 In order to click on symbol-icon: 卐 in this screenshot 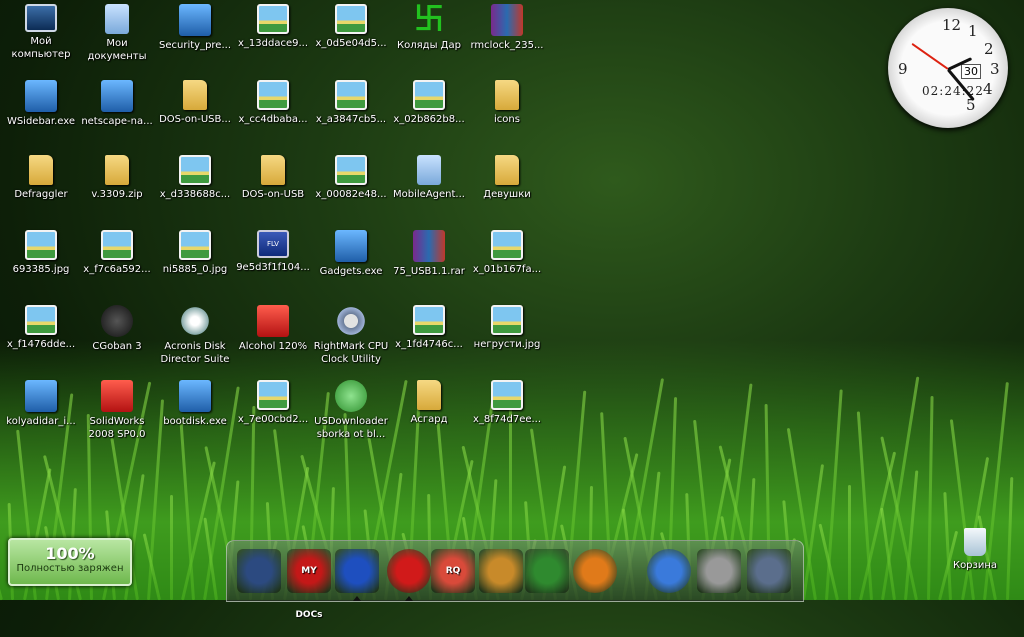, I will do `click(429, 19)`.